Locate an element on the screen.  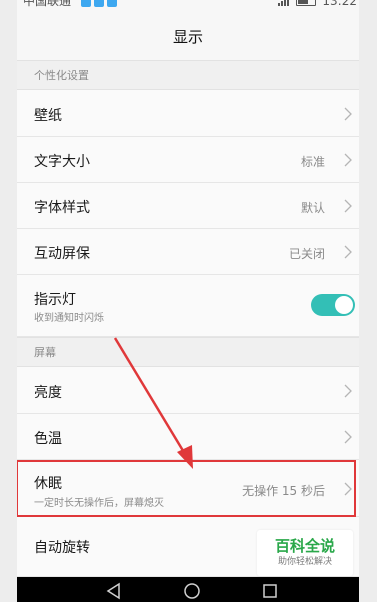
watermark-sub: 助你轻松解决 is located at coordinates (304, 562).